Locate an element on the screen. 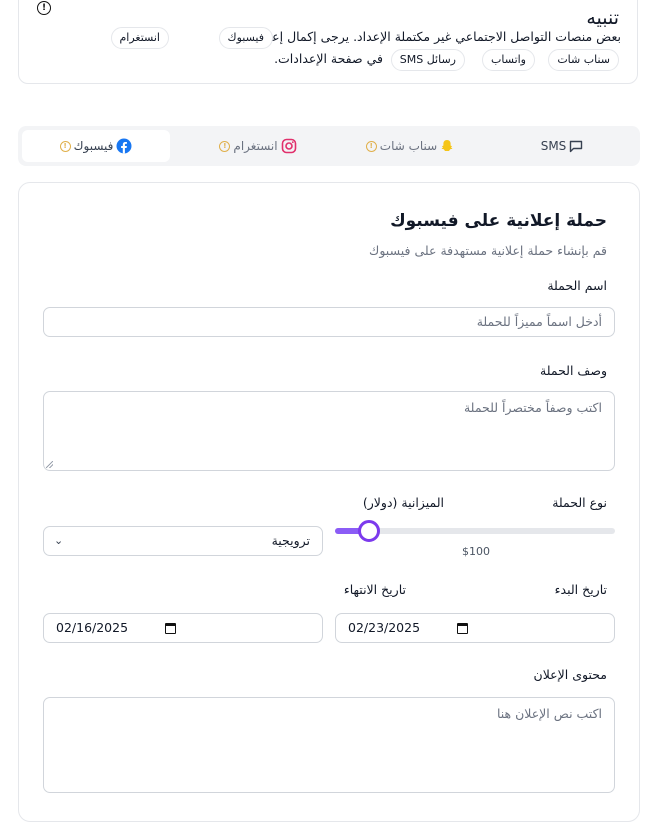 This screenshot has width=658, height=822. tab-snapchat: سناب شات ! is located at coordinates (410, 146).